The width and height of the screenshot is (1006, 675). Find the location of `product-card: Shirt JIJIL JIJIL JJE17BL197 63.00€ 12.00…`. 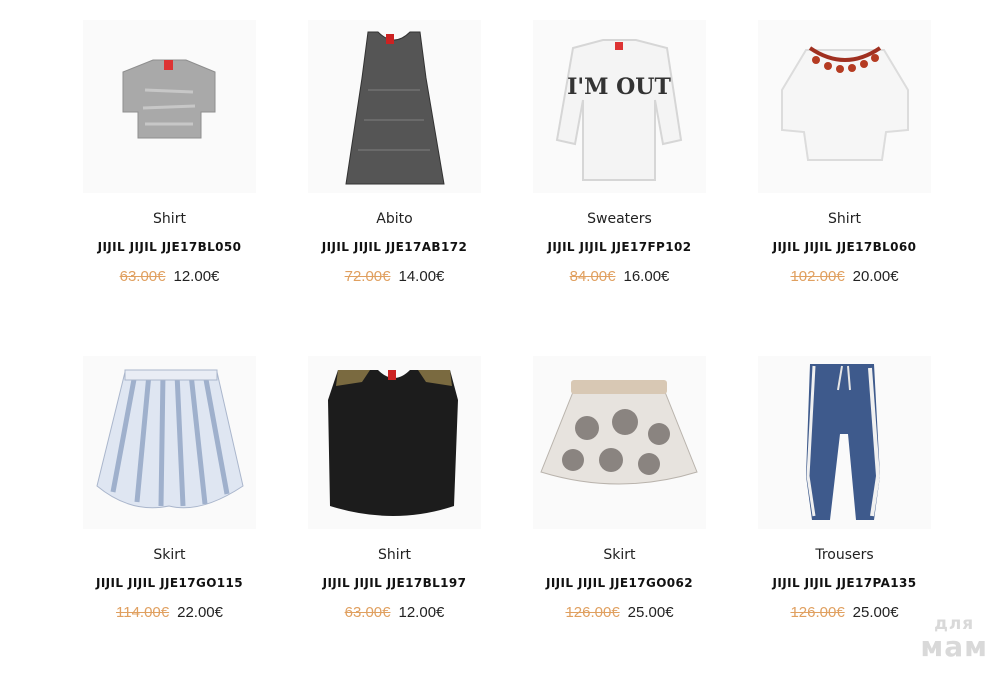

product-card: Shirt JIJIL JIJIL JJE17BL197 63.00€ 12.00… is located at coordinates (394, 504).